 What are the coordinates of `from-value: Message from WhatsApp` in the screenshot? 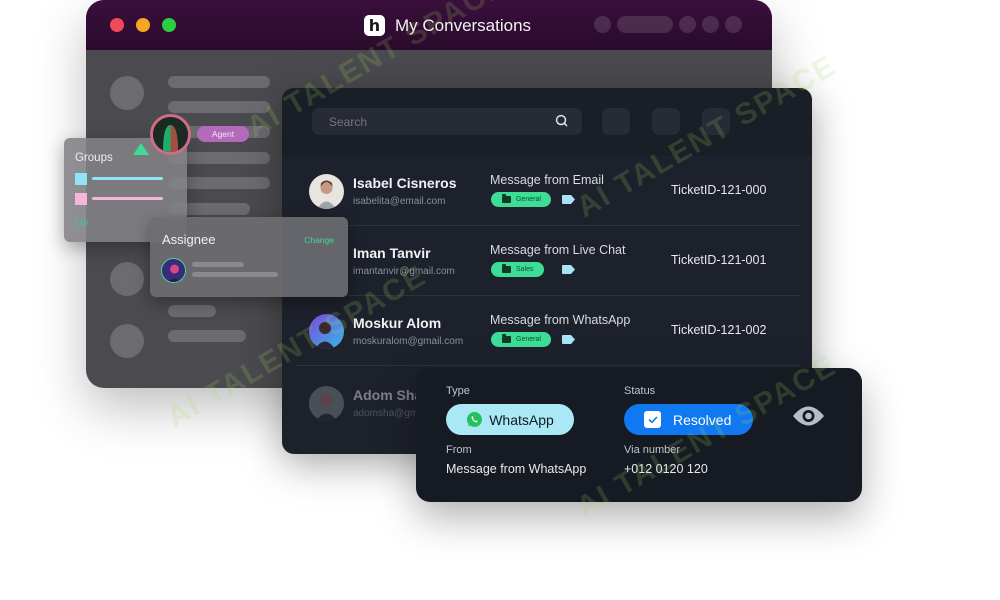 It's located at (516, 469).